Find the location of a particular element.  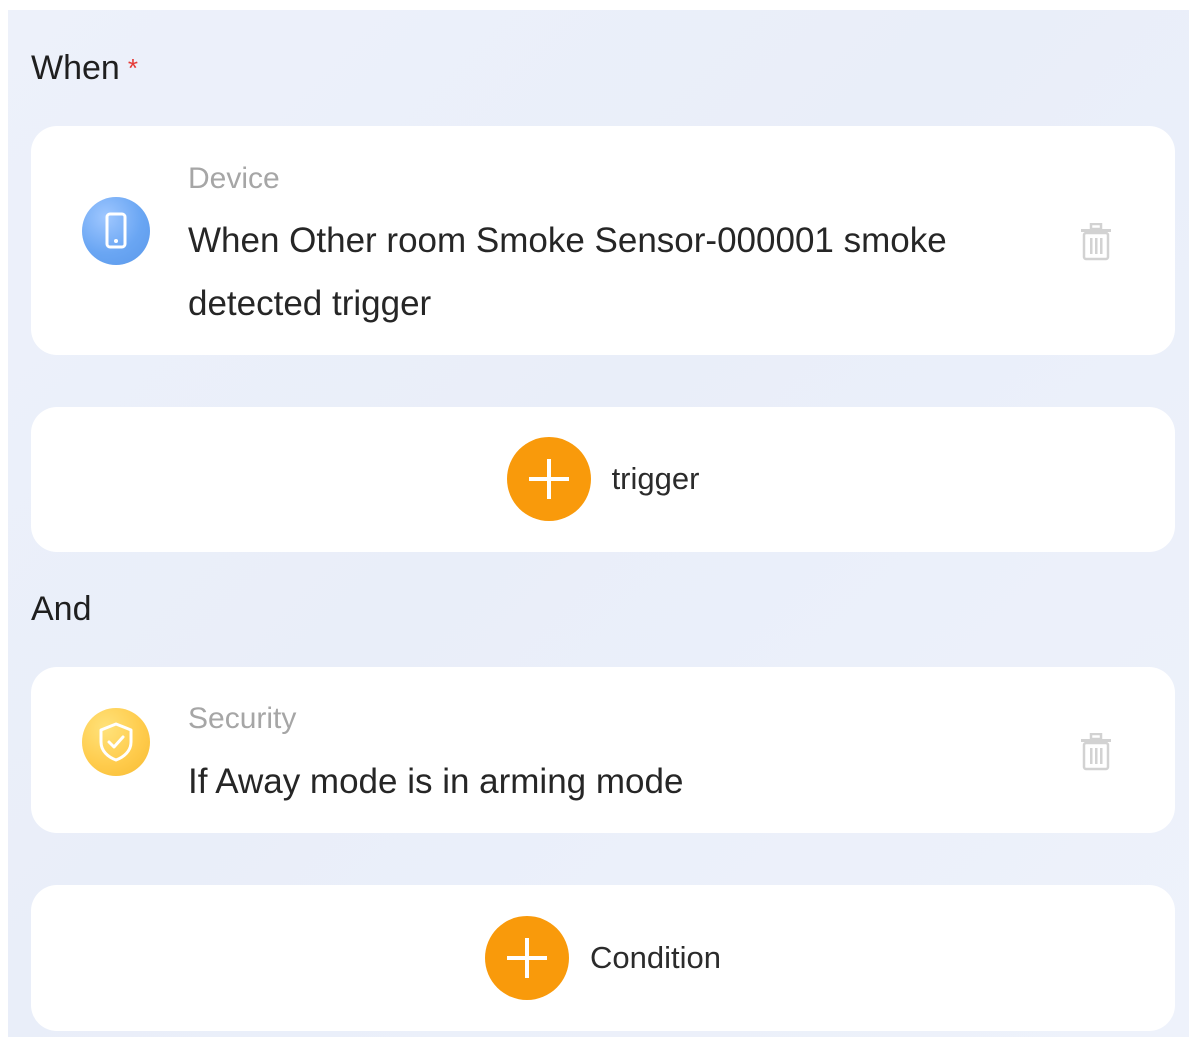

add-trigger-label: trigger is located at coordinates (655, 478).